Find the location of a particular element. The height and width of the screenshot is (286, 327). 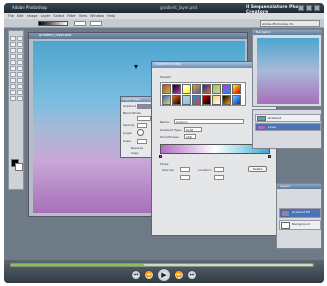

shape-tool-icon is located at coordinates (20, 86).